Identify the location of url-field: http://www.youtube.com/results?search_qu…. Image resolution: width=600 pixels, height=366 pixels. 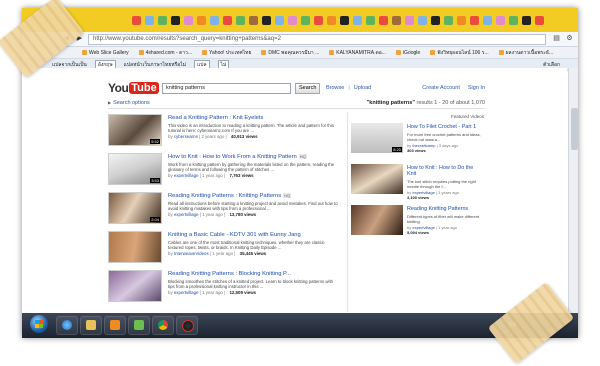
(317, 39).